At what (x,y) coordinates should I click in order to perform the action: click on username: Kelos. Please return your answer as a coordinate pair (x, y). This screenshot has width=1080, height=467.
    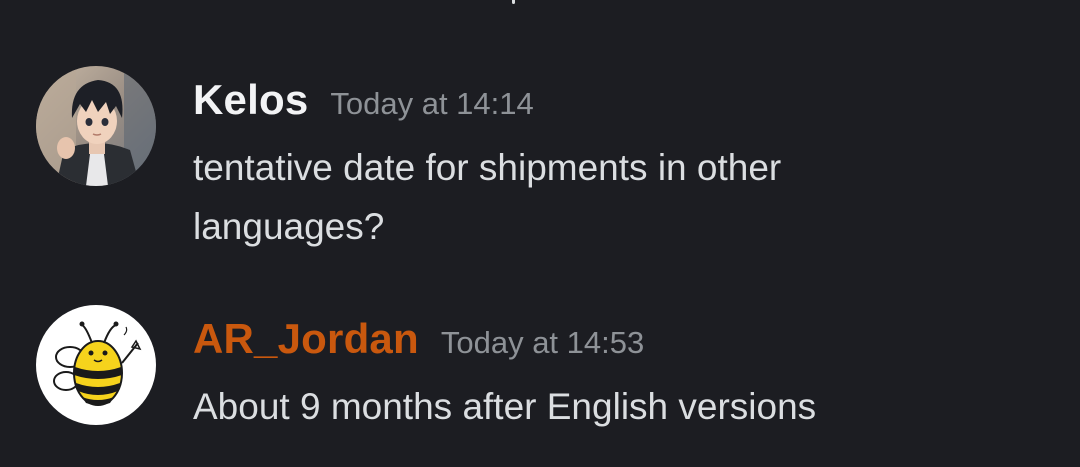
    Looking at the image, I should click on (250, 99).